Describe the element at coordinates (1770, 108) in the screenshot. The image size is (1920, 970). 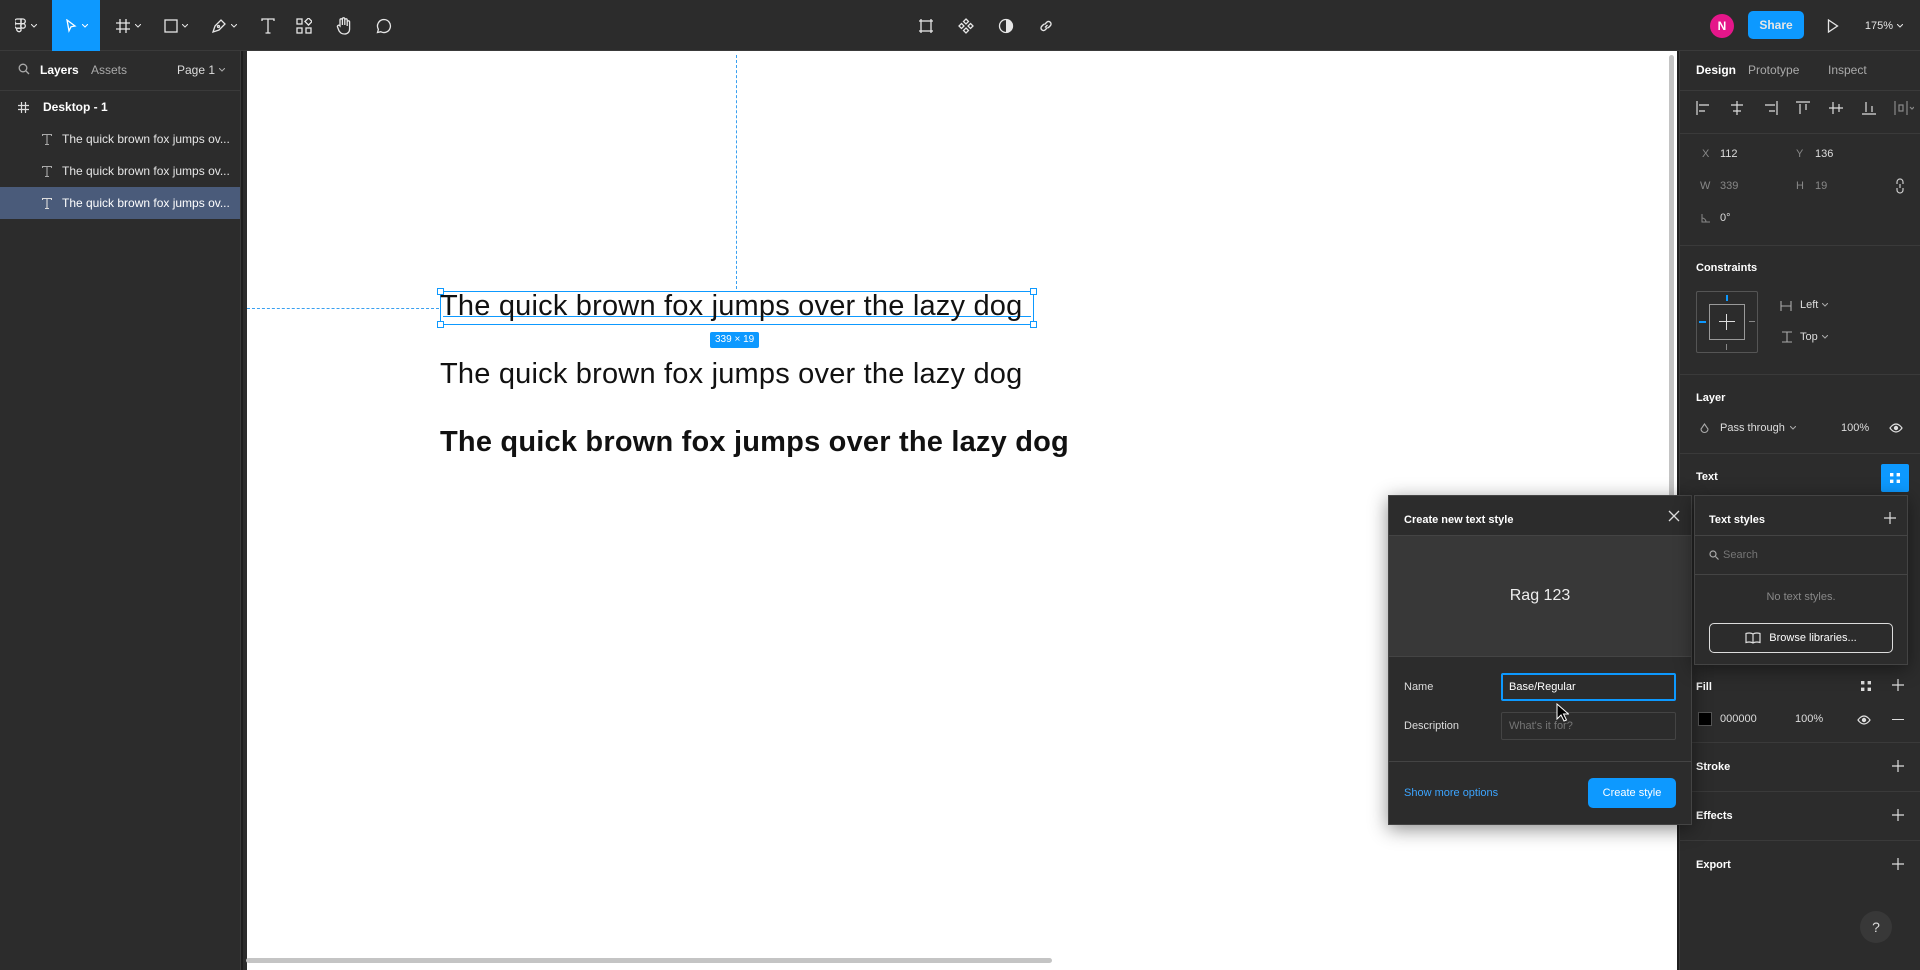
I see `align-right-icon` at that location.